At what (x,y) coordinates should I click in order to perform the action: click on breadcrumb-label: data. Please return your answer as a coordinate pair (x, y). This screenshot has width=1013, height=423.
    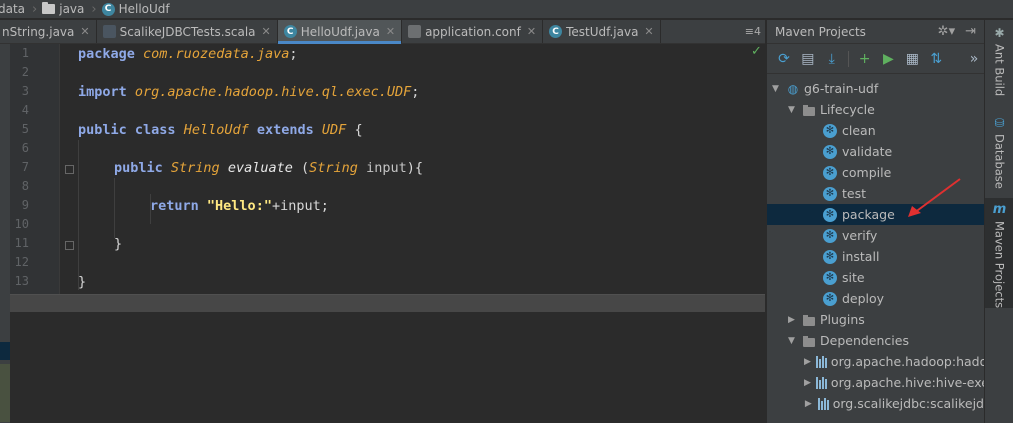
    Looking at the image, I should click on (13, 9).